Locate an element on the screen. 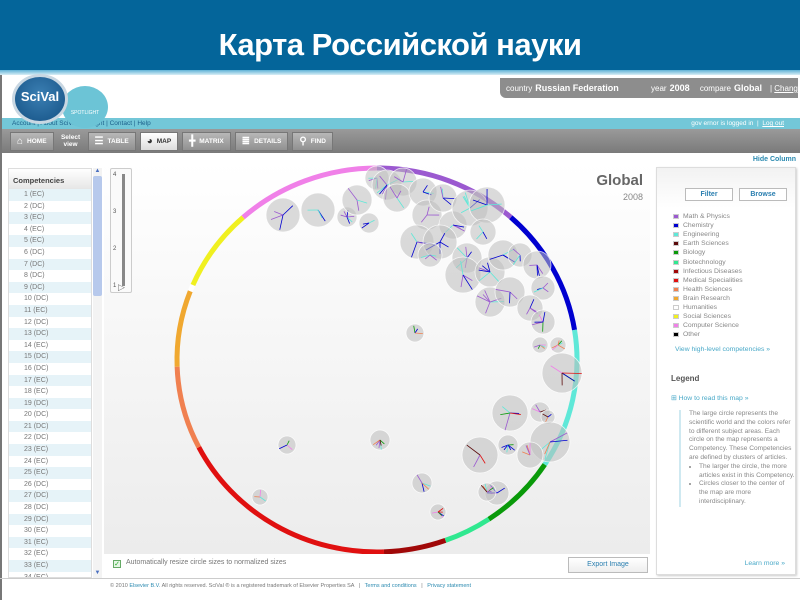 This screenshot has width=800, height=600. year-label: year is located at coordinates (659, 88).